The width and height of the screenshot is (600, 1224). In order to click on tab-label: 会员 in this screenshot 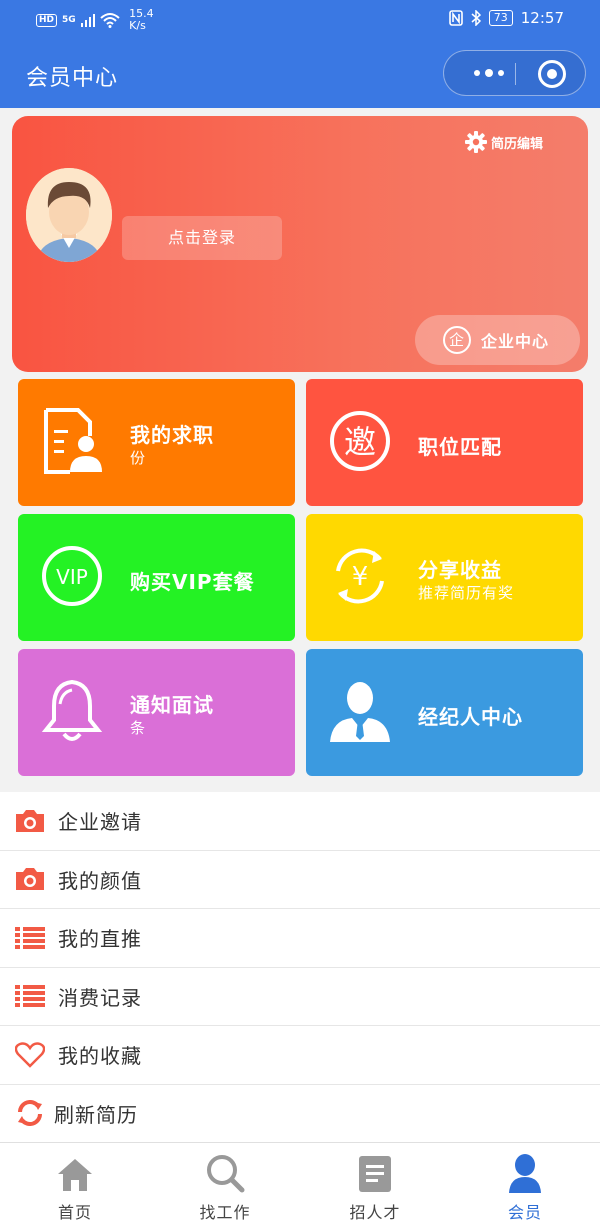, I will do `click(524, 1212)`.